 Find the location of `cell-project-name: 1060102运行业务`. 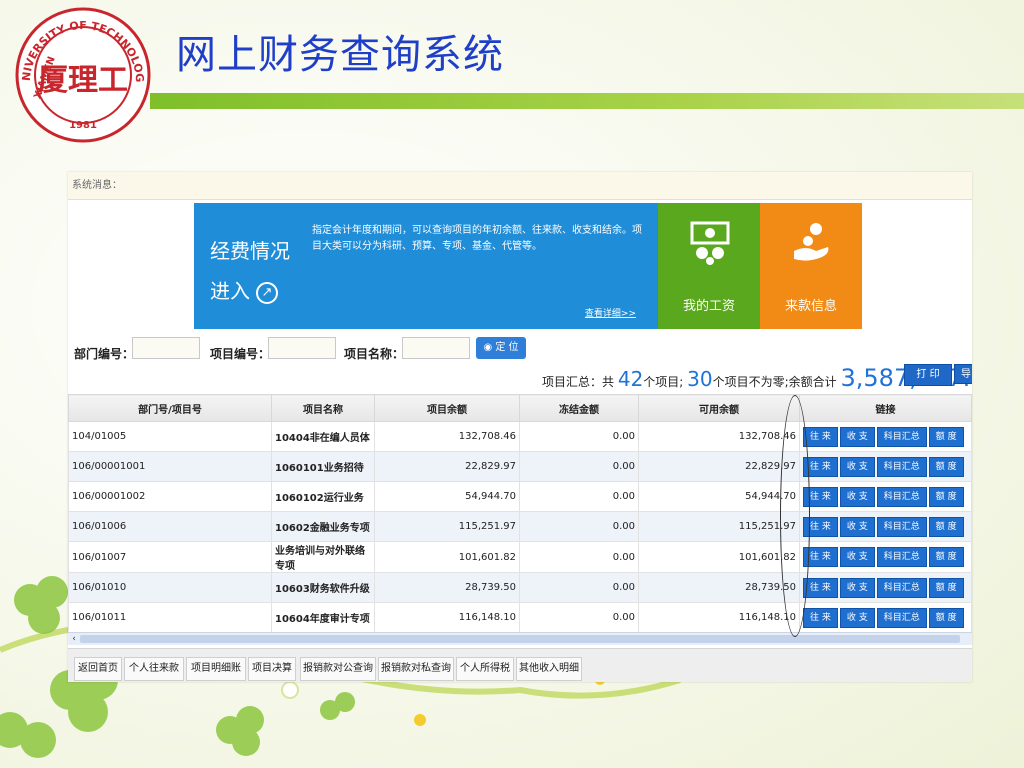

cell-project-name: 1060102运行业务 is located at coordinates (323, 496).